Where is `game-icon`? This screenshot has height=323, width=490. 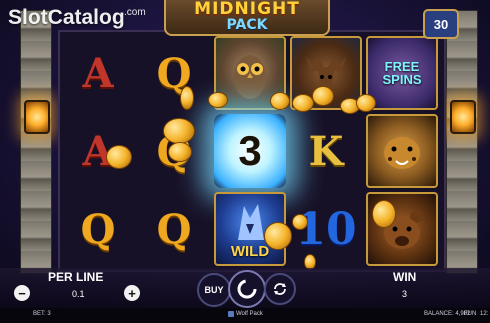
game-icon is located at coordinates (231, 314).